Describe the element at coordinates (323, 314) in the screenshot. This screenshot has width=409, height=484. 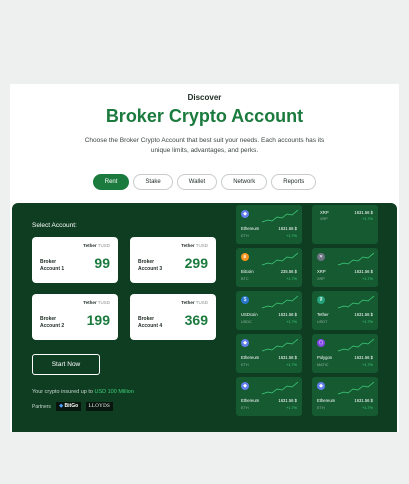
I see `coin-name: Tether` at that location.